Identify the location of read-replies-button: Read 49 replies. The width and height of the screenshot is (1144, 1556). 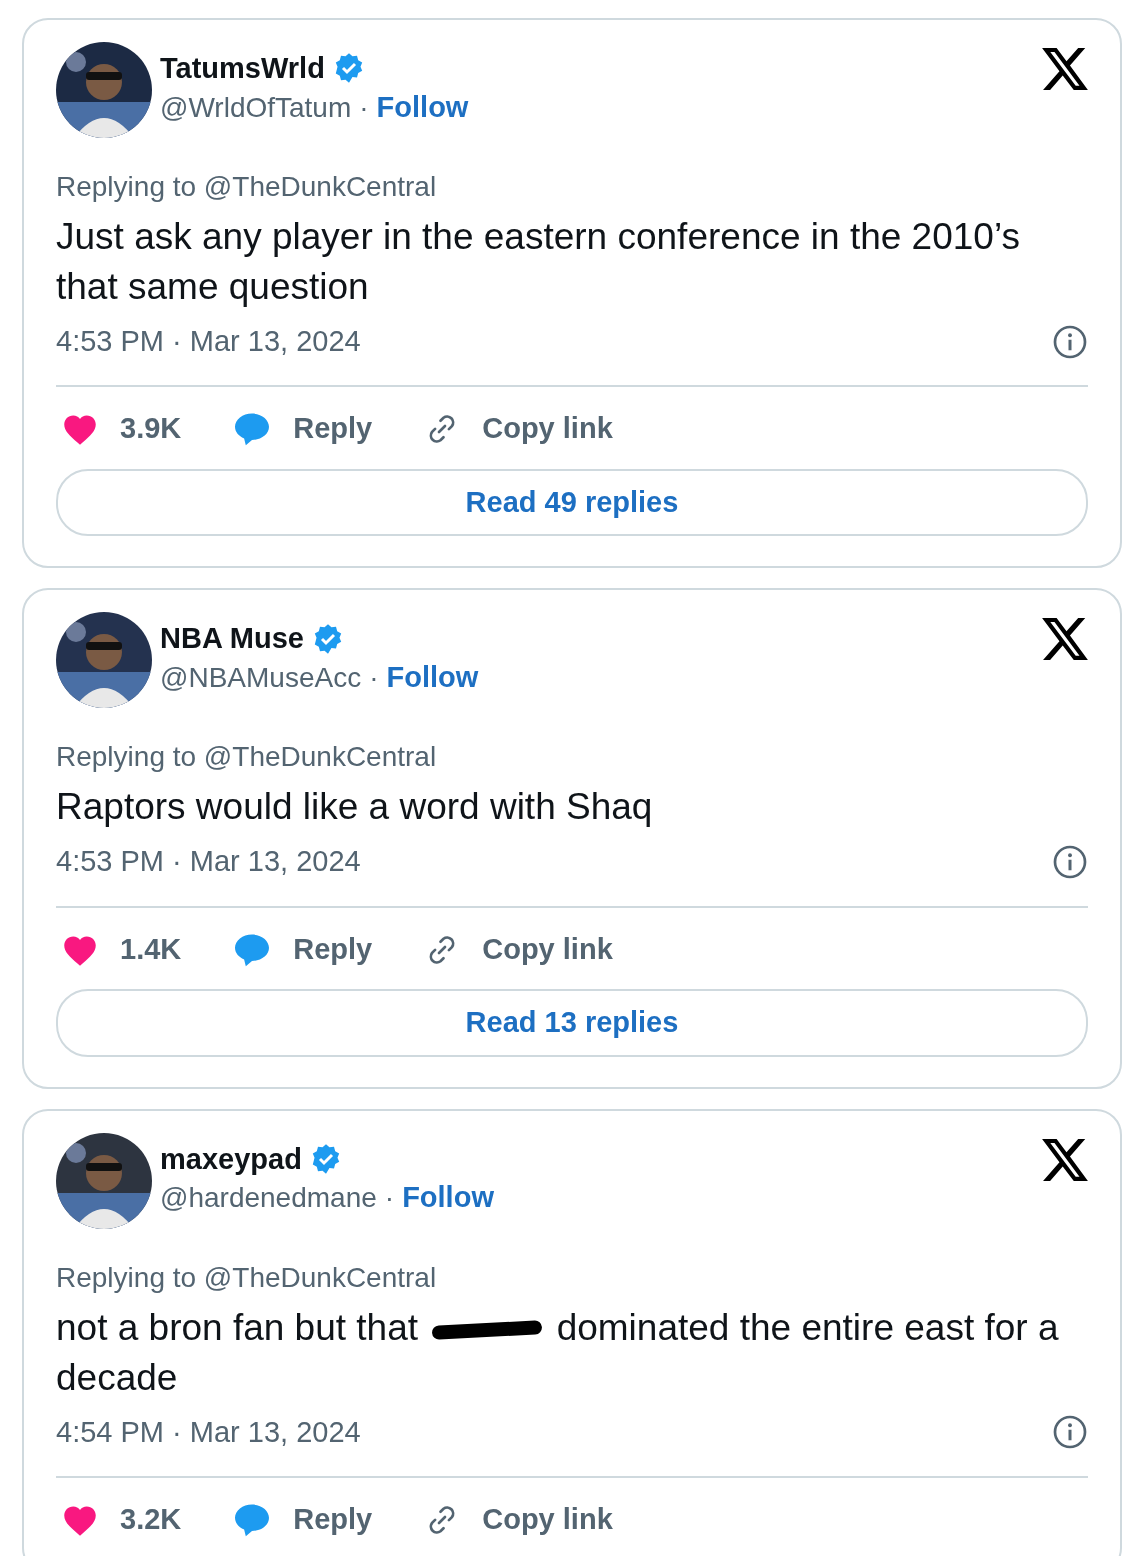
(572, 502).